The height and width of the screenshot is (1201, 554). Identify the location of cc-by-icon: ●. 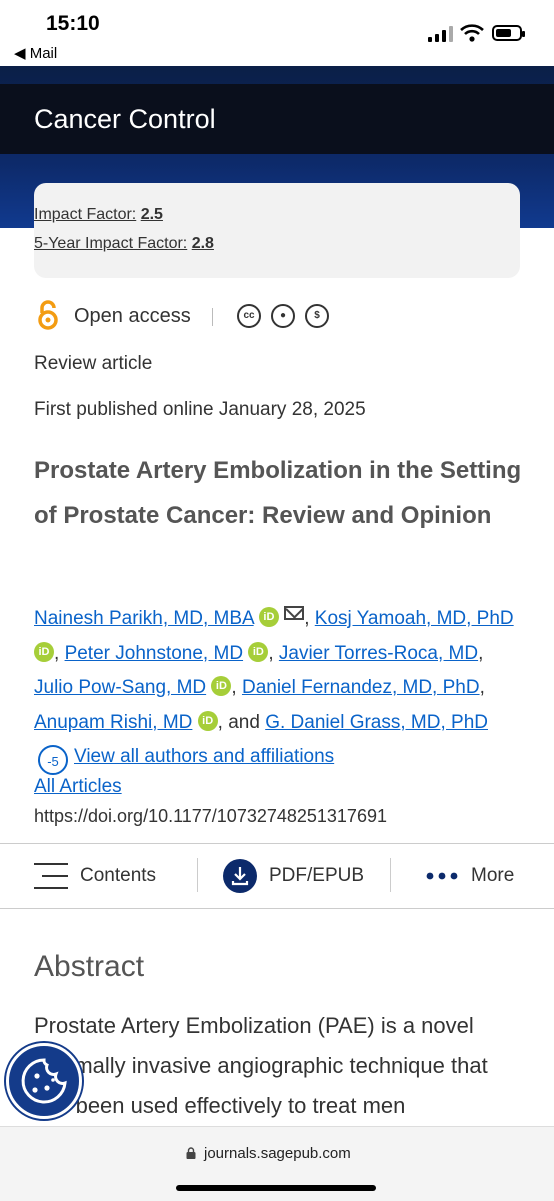
(283, 316).